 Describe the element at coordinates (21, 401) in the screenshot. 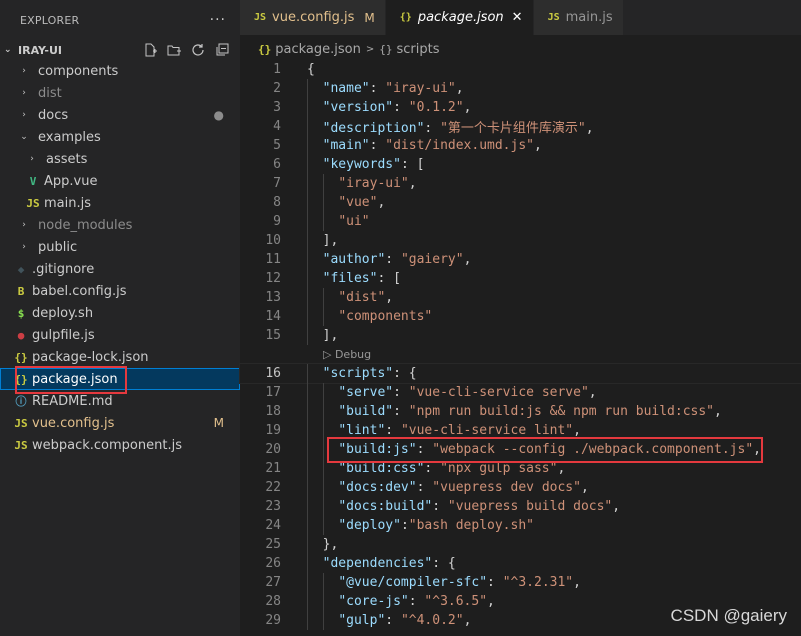

I see `file-type-icon: ⓘ` at that location.